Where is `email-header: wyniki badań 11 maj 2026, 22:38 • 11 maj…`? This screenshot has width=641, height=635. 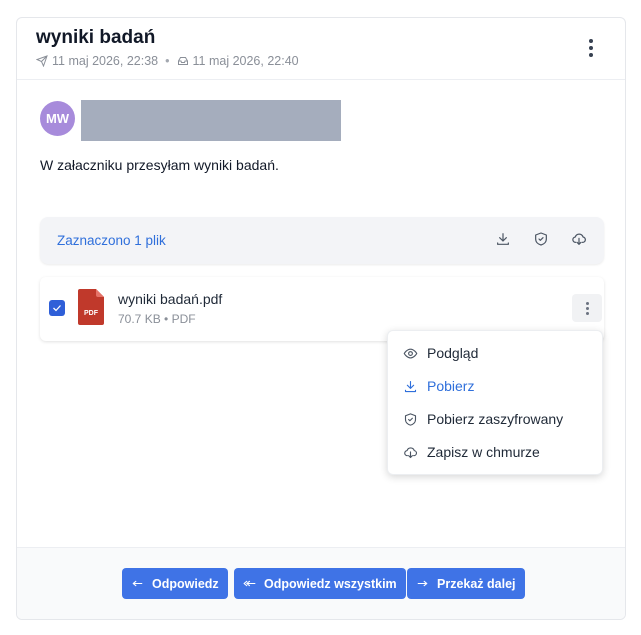 email-header: wyniki badań 11 maj 2026, 22:38 • 11 maj… is located at coordinates (321, 49).